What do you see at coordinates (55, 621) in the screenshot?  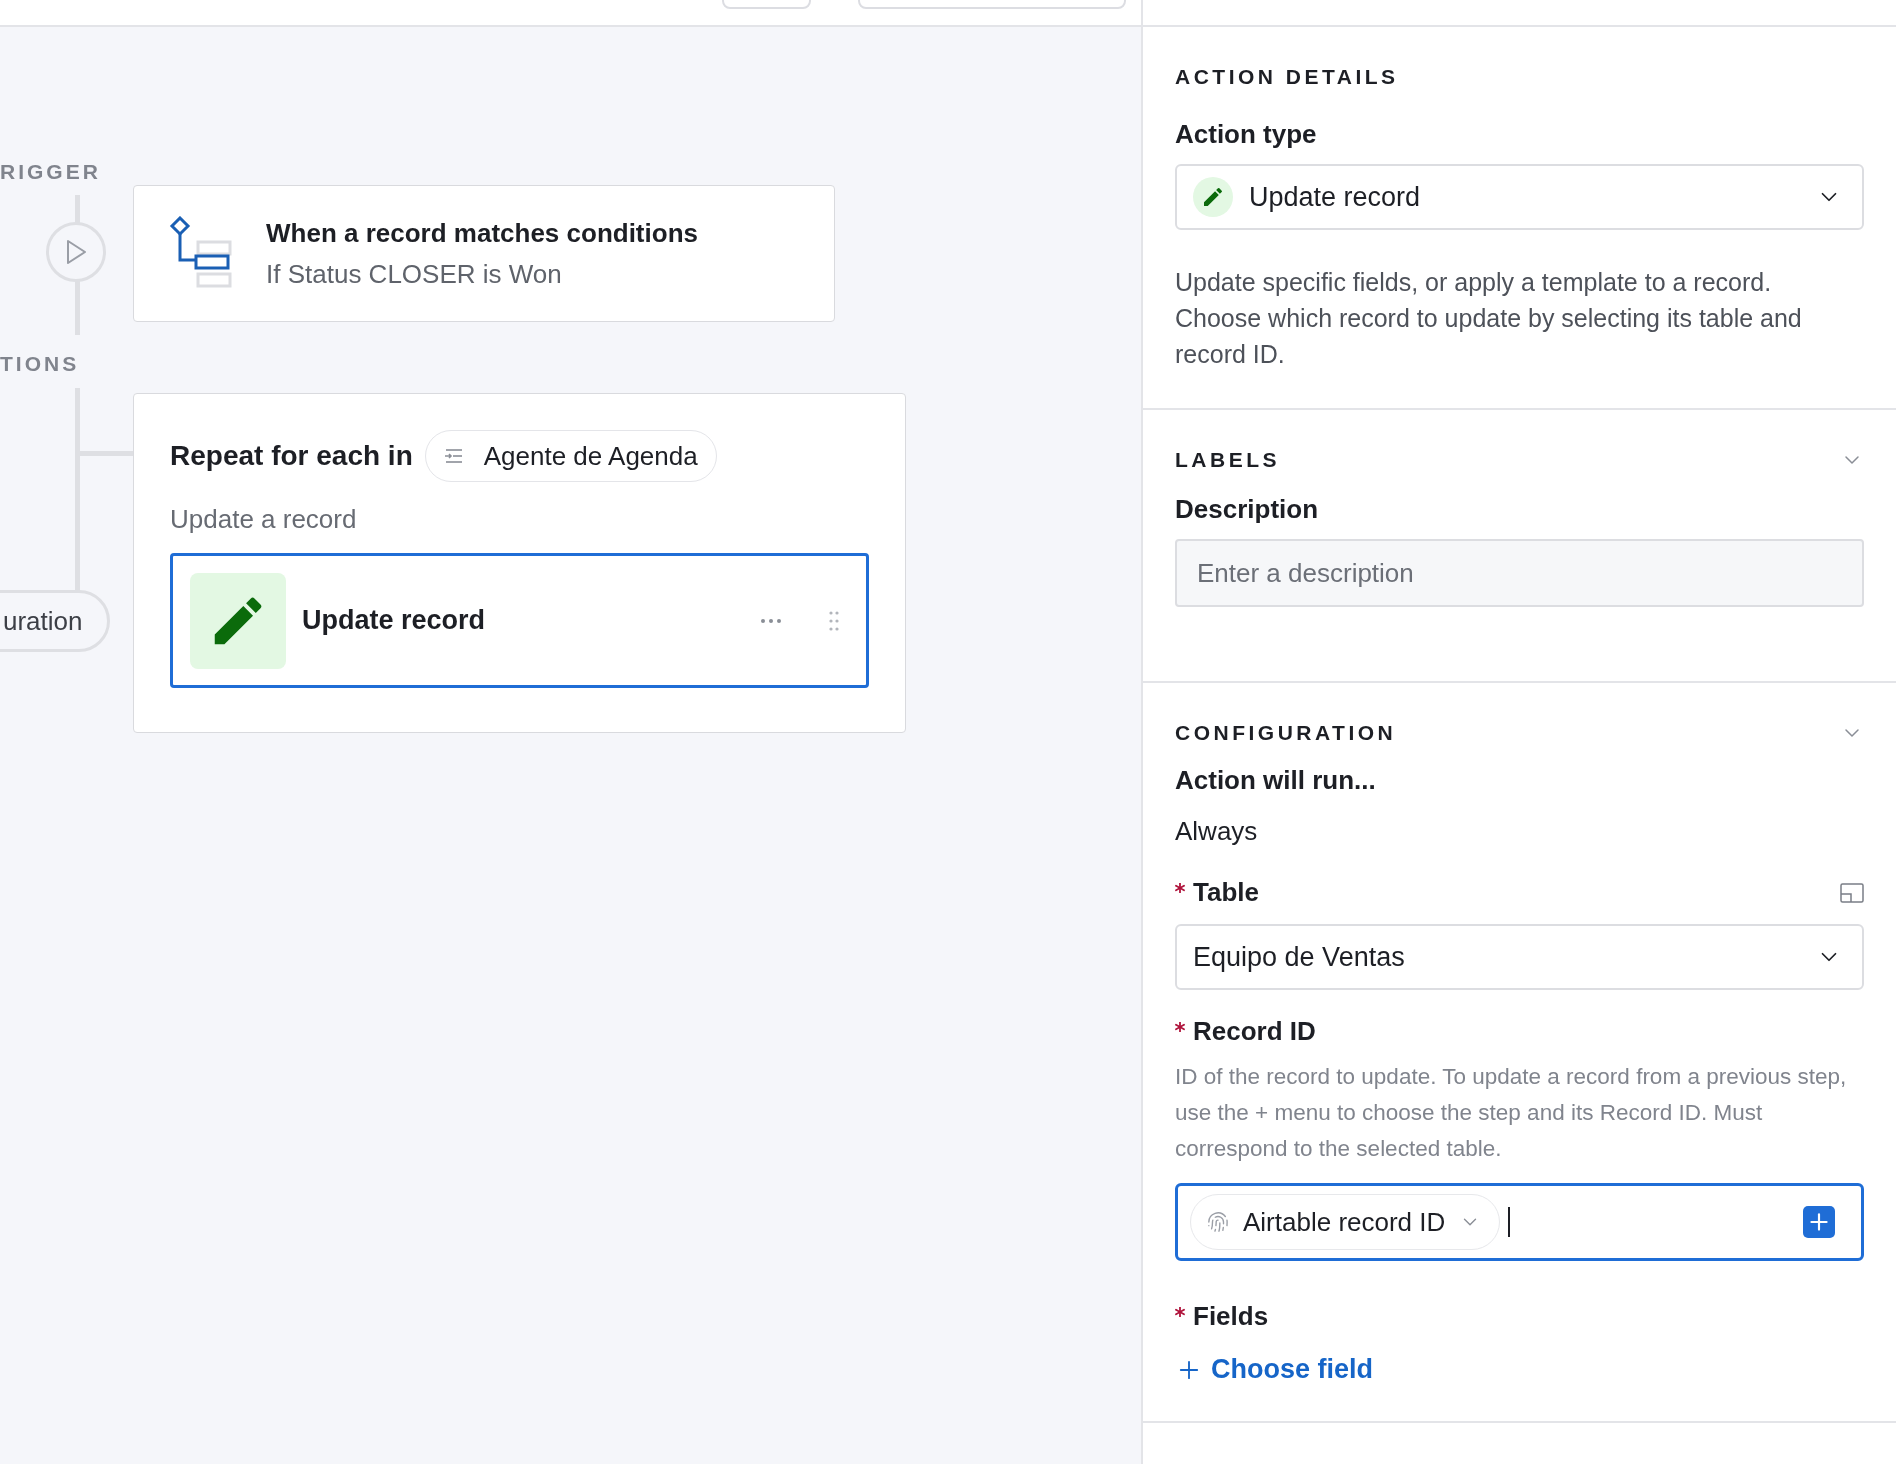 I see `side-pill: uration` at bounding box center [55, 621].